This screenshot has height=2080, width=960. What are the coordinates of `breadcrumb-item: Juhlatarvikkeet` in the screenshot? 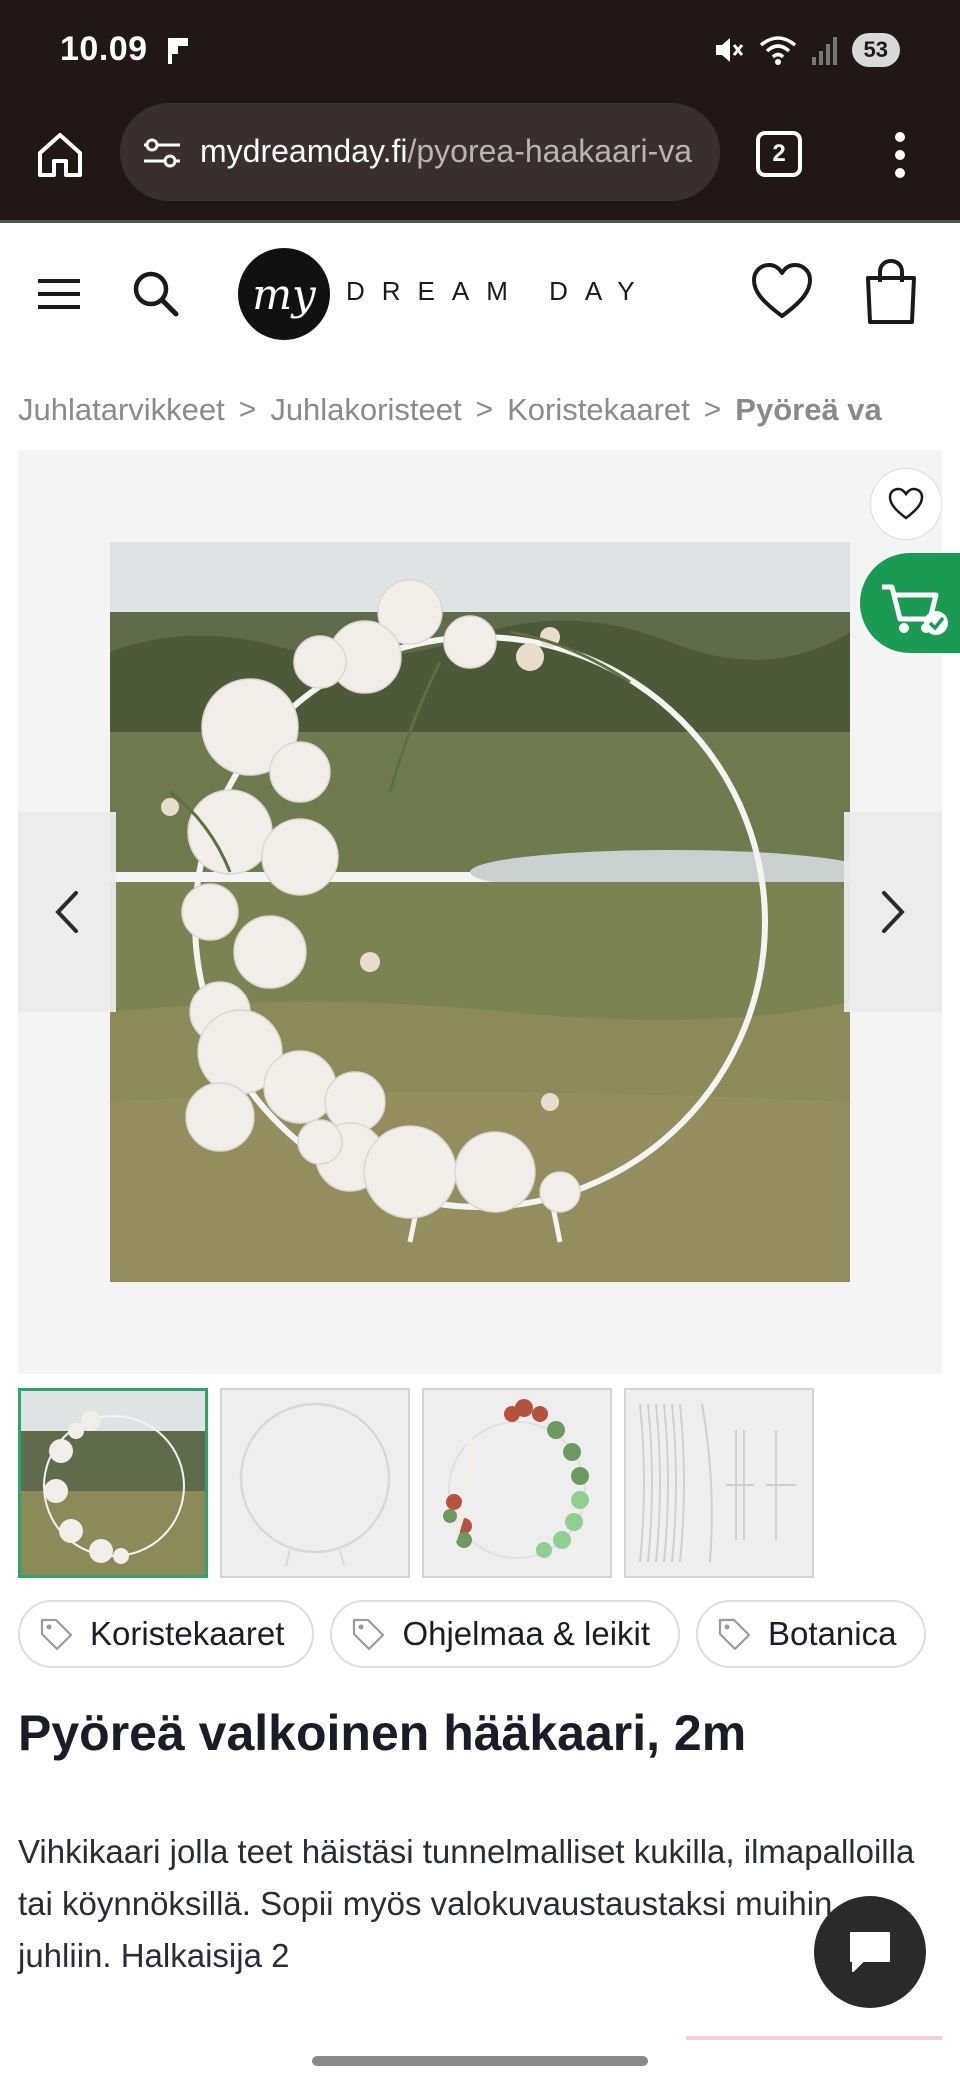 It's located at (121, 410).